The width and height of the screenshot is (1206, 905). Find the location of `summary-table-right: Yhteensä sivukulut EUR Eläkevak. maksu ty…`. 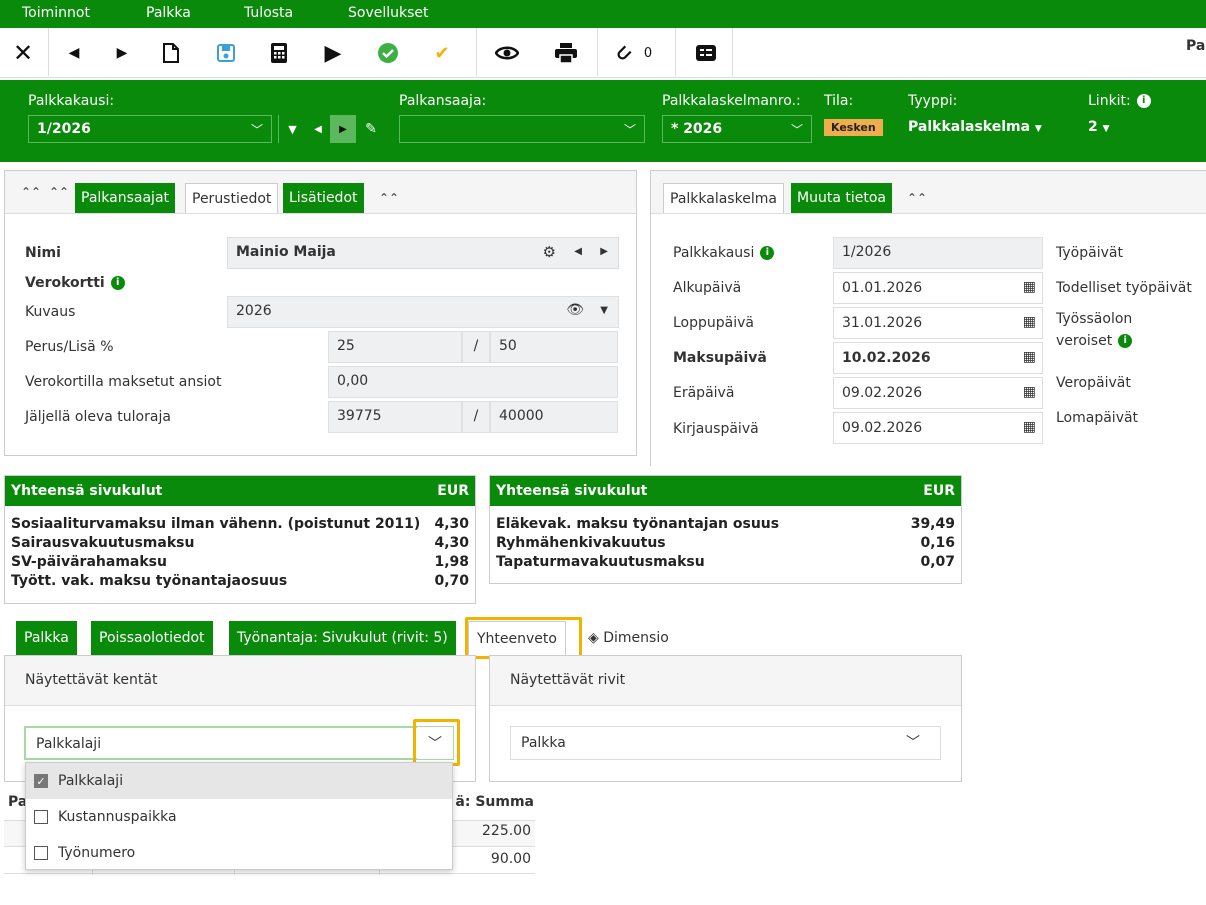

summary-table-right: Yhteensä sivukulut EUR Eläkevak. maksu ty… is located at coordinates (725, 529).